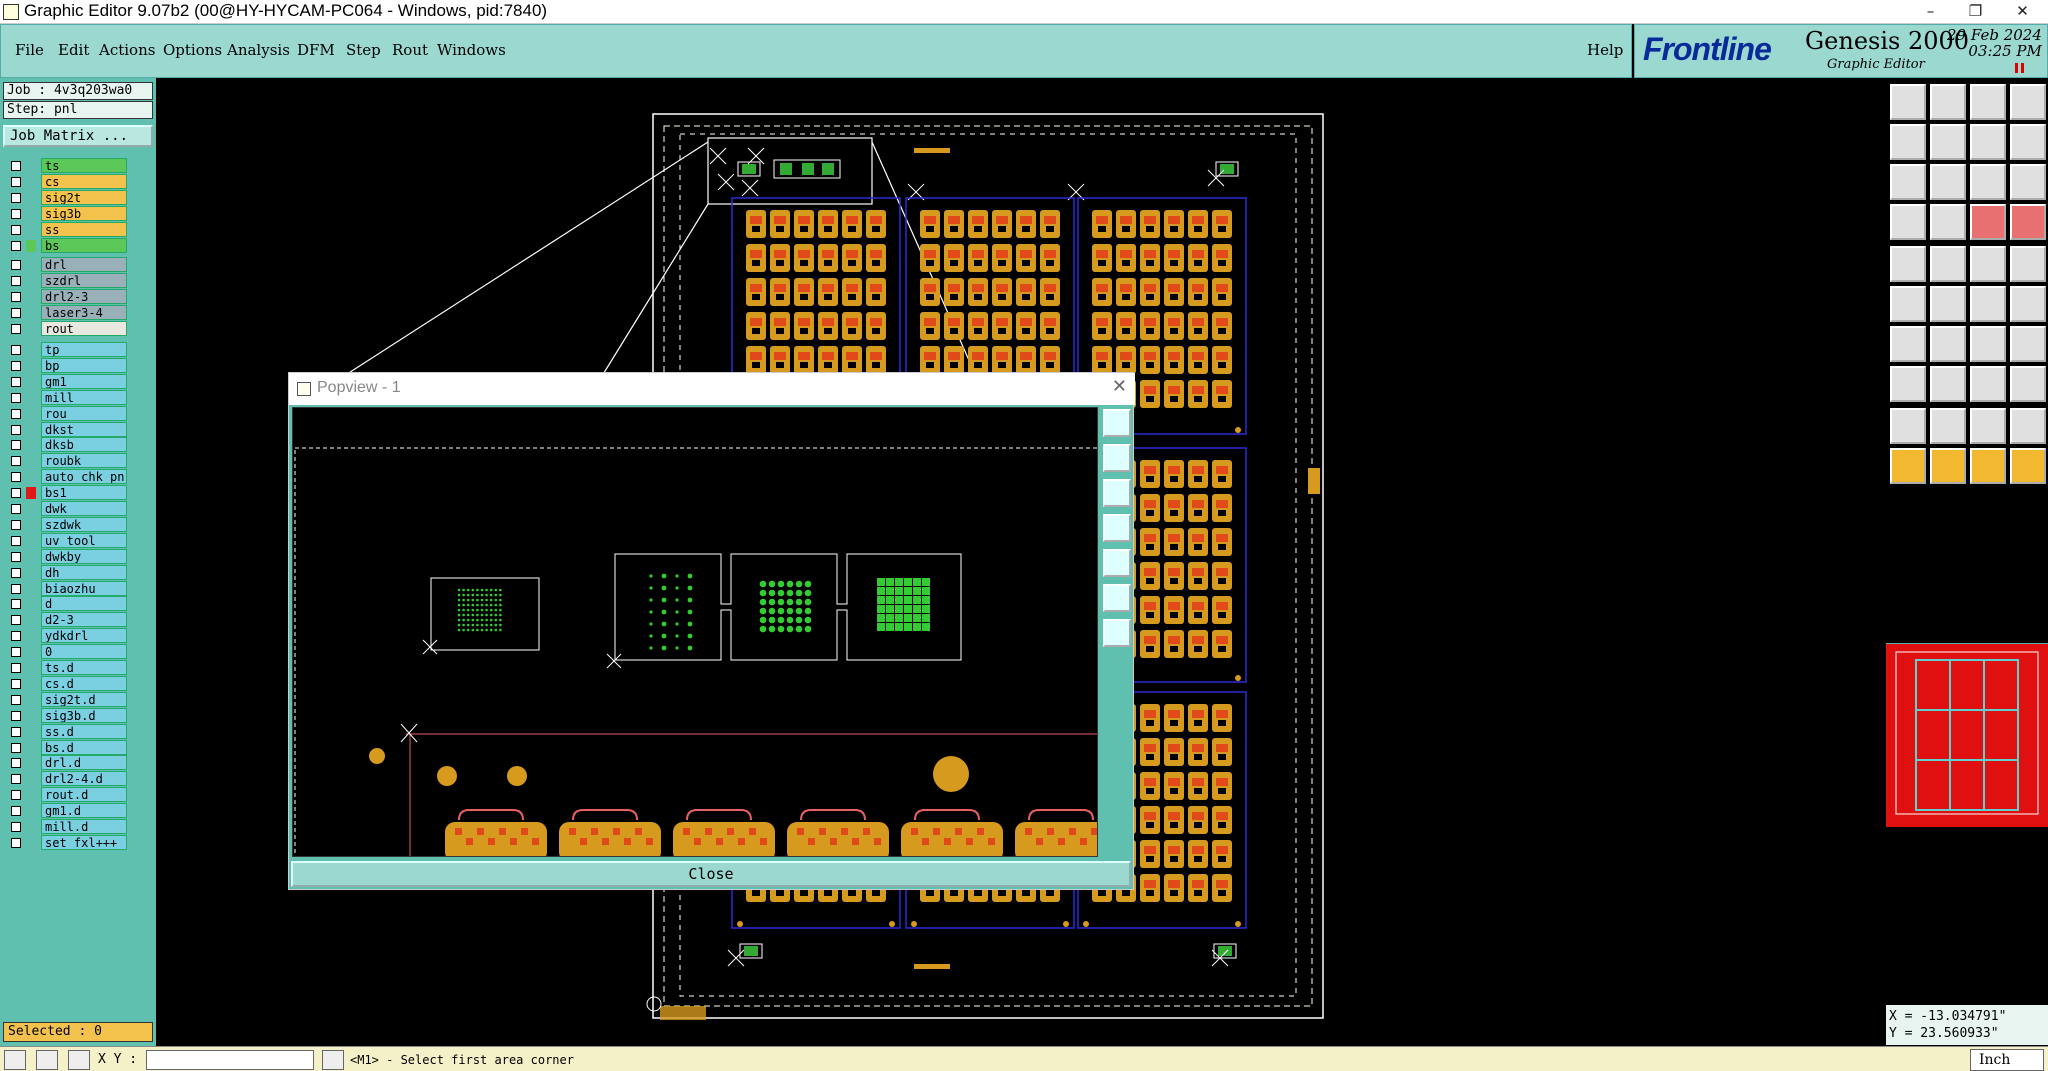  What do you see at coordinates (65, 620) in the screenshot?
I see `layer-row: d2-3` at bounding box center [65, 620].